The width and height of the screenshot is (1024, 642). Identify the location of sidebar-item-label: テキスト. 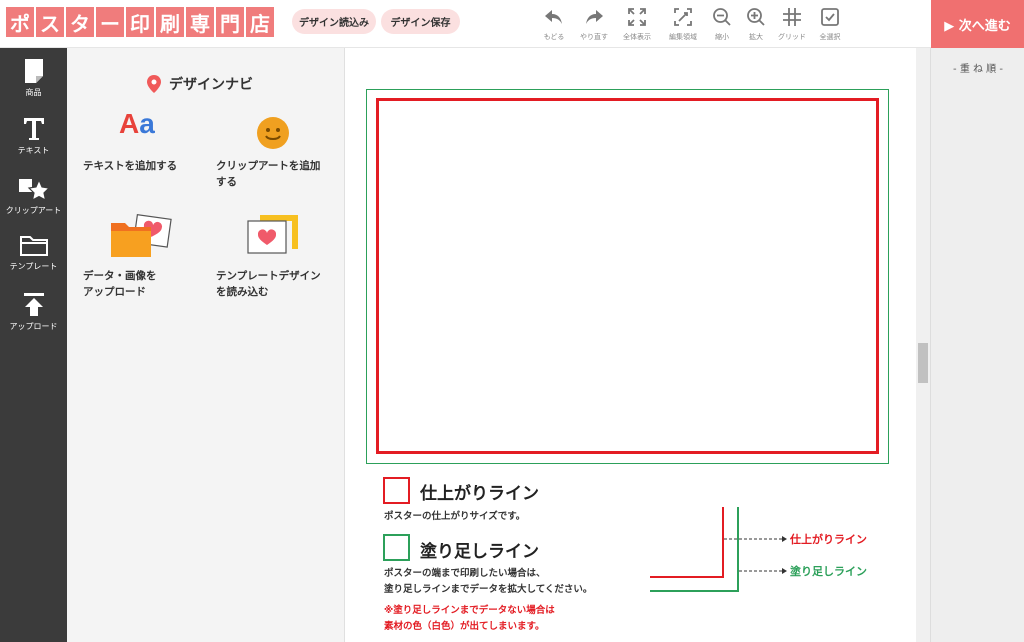
(33, 150).